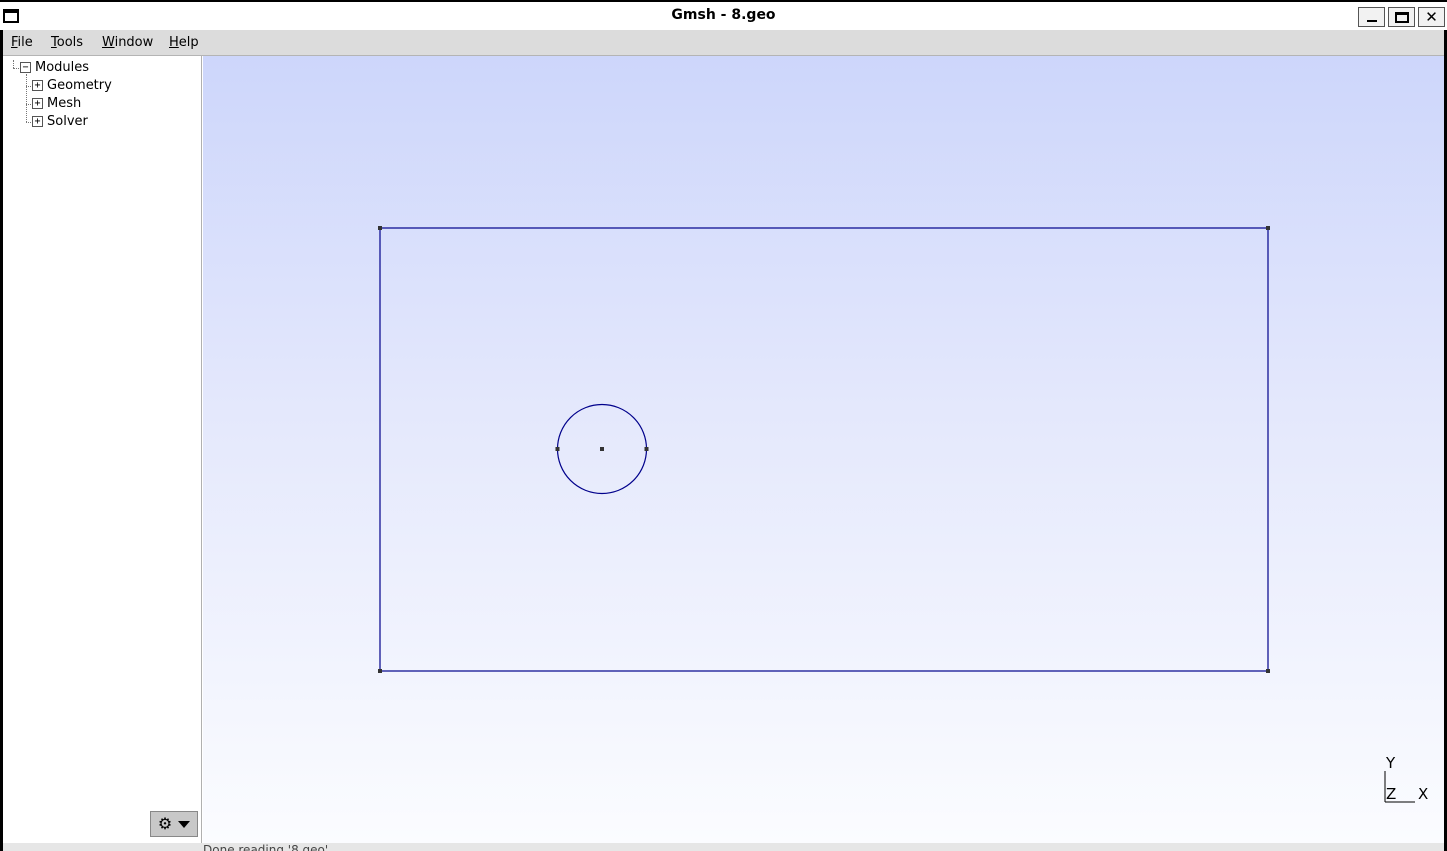 This screenshot has width=1447, height=851. Describe the element at coordinates (1391, 794) in the screenshot. I see `axis-label-z: Z` at that location.